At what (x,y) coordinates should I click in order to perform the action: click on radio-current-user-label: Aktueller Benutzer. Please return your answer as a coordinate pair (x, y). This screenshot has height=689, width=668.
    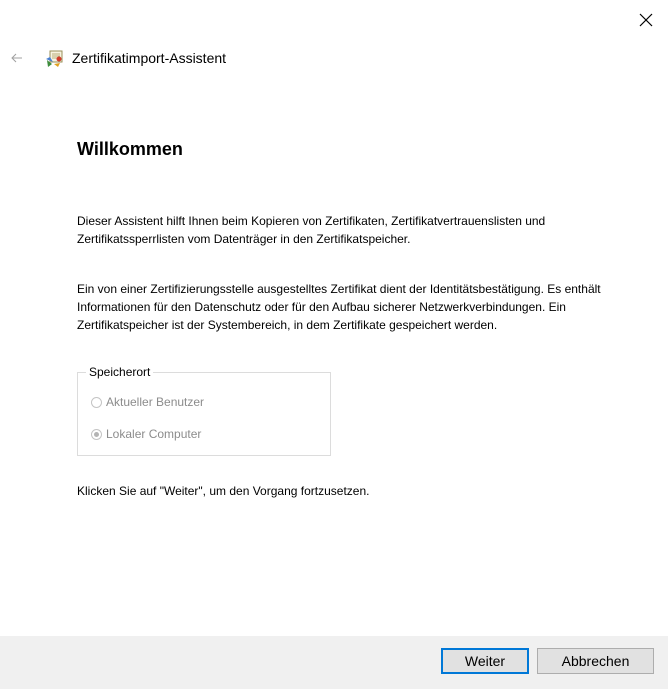
    Looking at the image, I should click on (155, 402).